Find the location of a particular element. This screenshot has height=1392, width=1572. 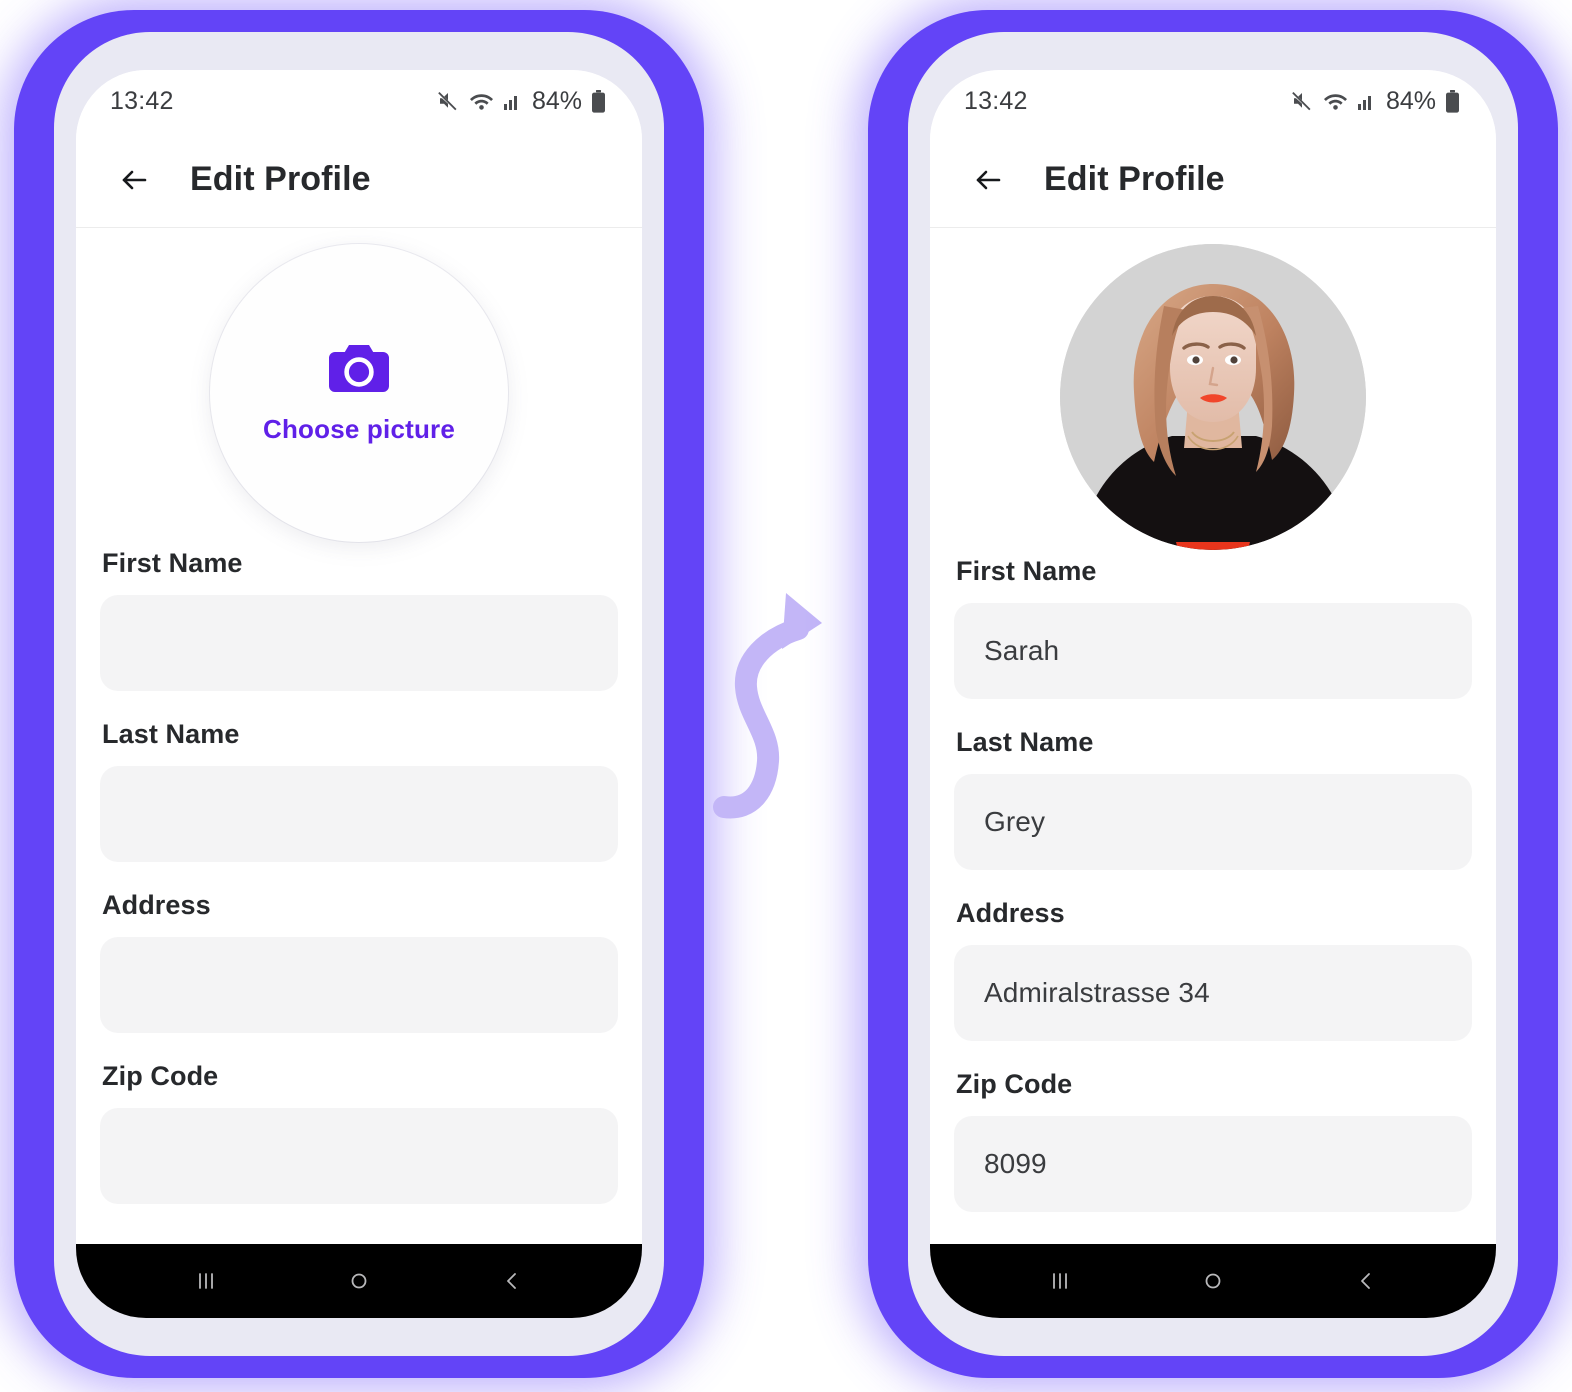

choose-picture-button: Choose picture is located at coordinates (359, 393).